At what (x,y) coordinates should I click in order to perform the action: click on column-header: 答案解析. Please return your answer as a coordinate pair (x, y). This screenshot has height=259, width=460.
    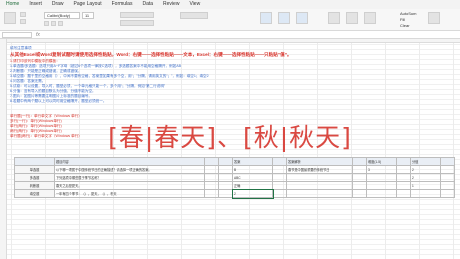
    Looking at the image, I should click on (319, 161).